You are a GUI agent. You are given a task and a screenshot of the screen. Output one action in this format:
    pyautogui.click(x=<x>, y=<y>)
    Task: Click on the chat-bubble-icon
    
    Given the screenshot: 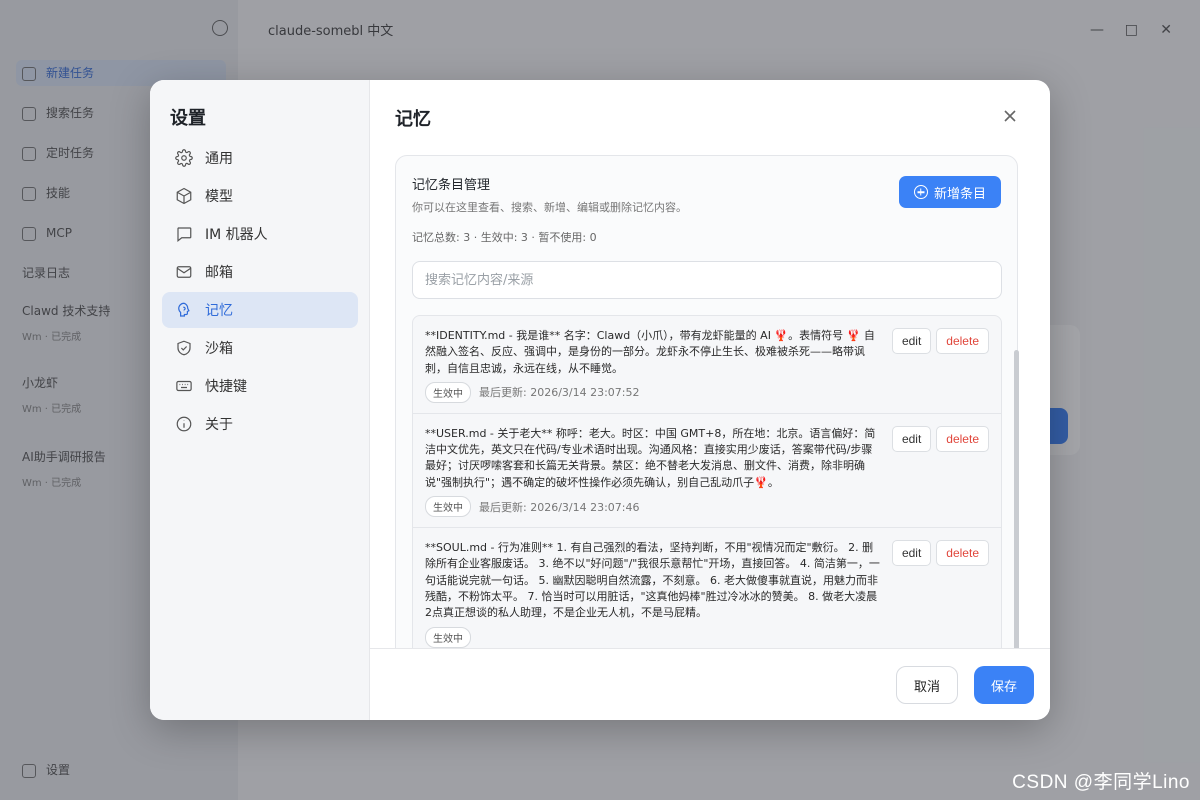 What is the action you would take?
    pyautogui.click(x=184, y=234)
    